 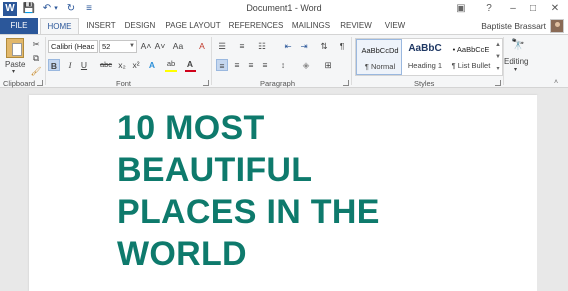 What do you see at coordinates (84, 65) in the screenshot?
I see `underline-button: U` at bounding box center [84, 65].